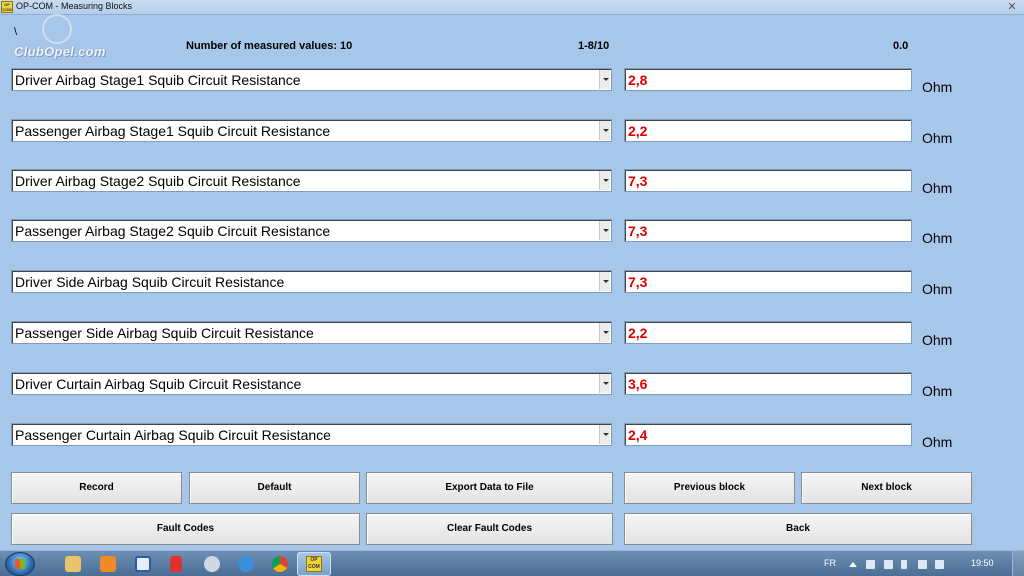  I want to click on measurement-value-box: 3,6, so click(768, 383).